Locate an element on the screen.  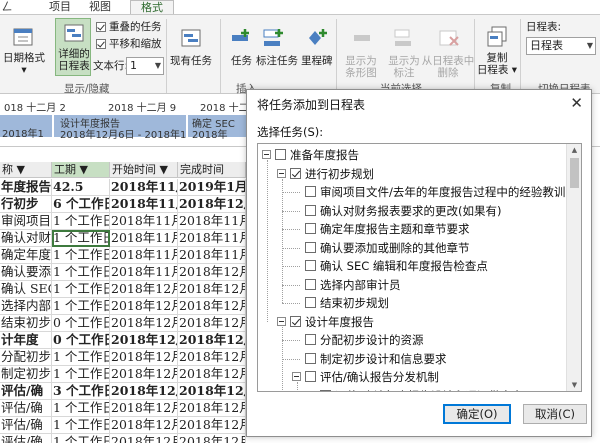
tree-item: 确认对财务报表要求的更改(如果有) is located at coordinates (412, 211).